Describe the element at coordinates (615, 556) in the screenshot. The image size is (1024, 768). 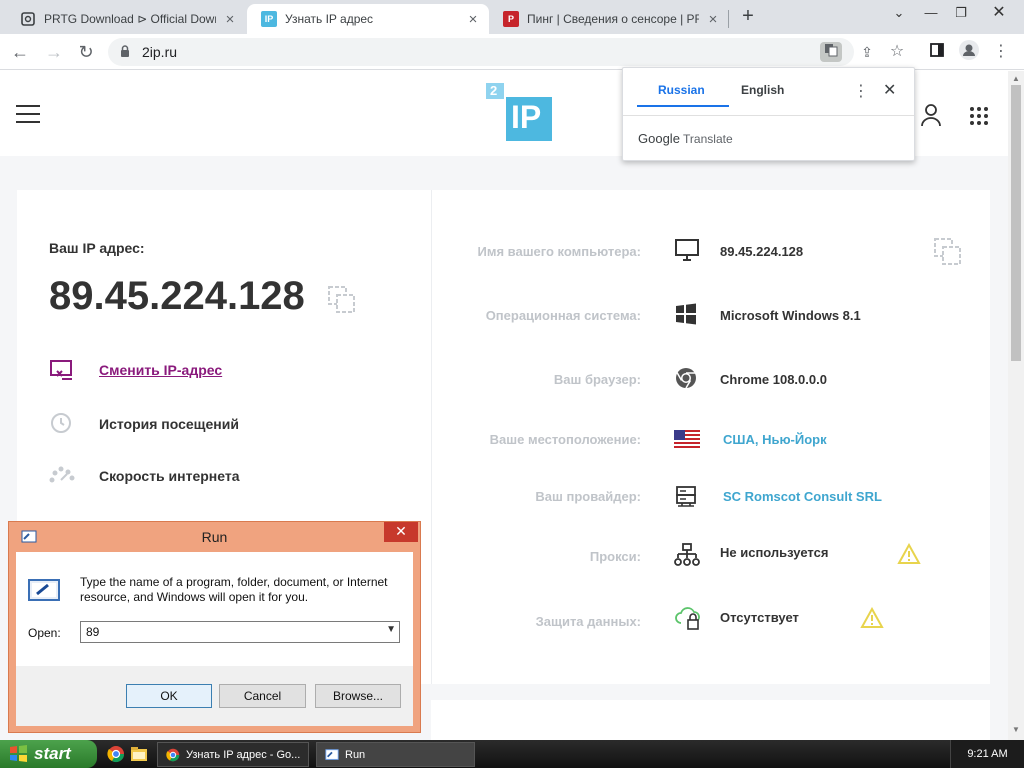
I see `proxy-label: Прокси:` at that location.